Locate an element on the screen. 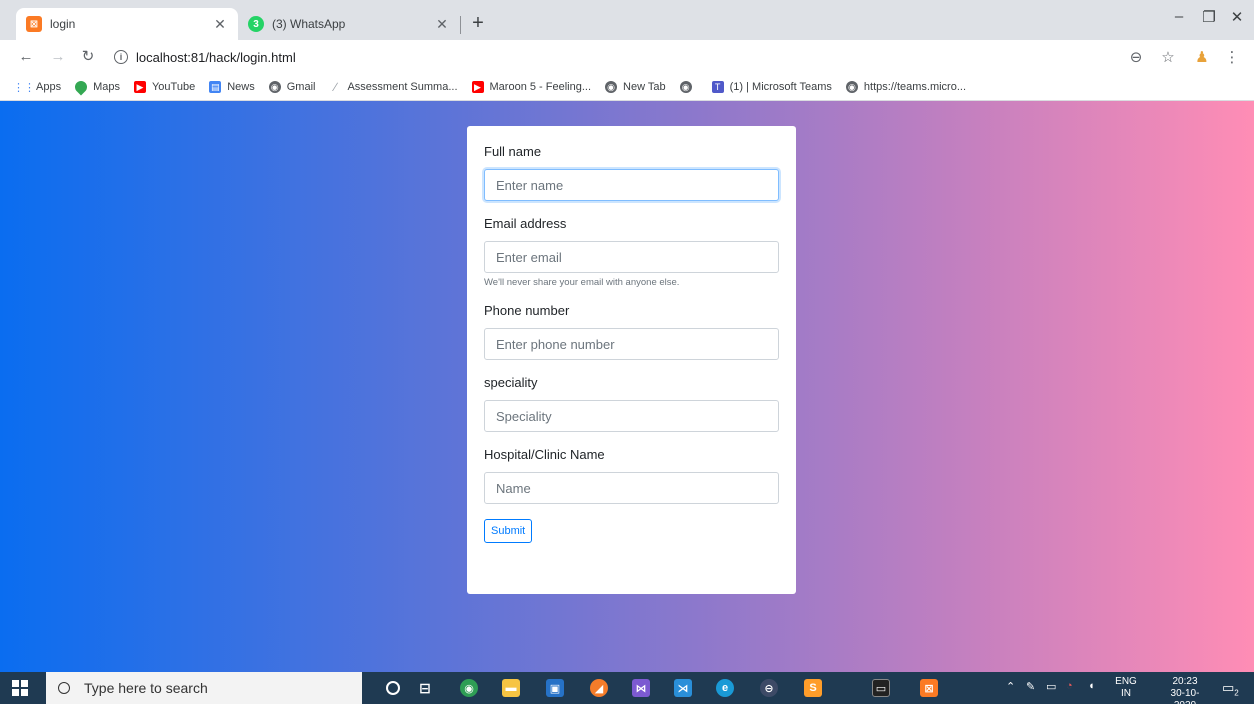  whatsapp-icon: 3 is located at coordinates (256, 24).